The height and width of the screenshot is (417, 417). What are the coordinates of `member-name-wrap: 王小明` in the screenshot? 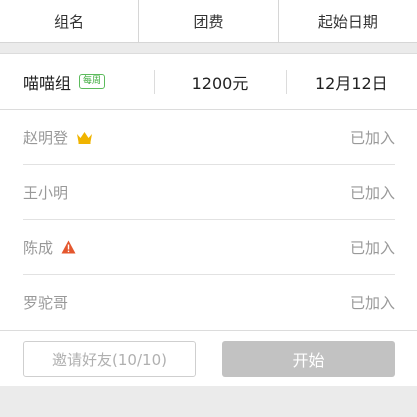 It's located at (45, 192).